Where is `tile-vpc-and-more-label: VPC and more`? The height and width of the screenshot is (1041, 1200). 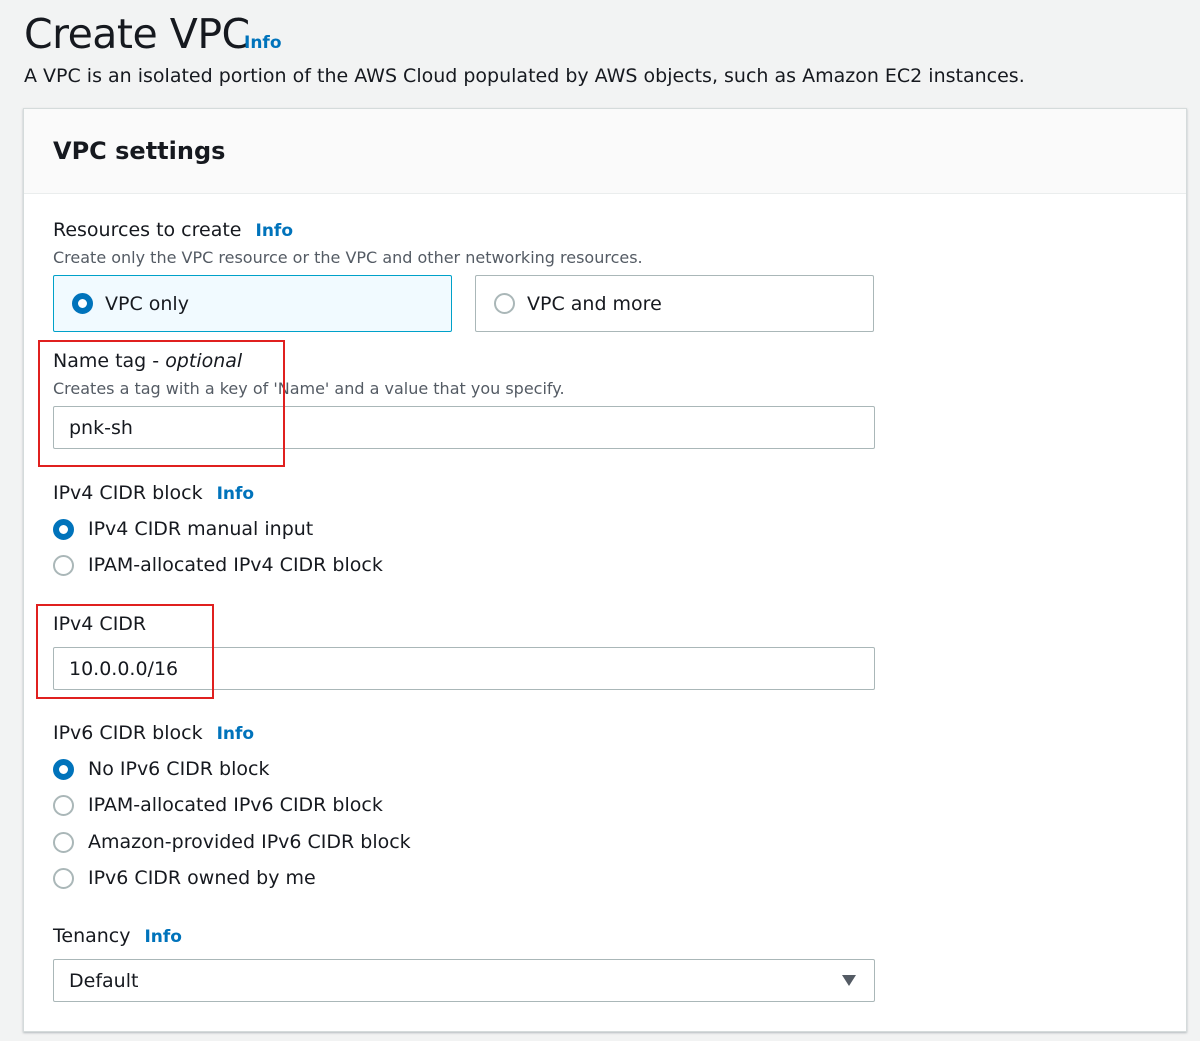
tile-vpc-and-more-label: VPC and more is located at coordinates (594, 303).